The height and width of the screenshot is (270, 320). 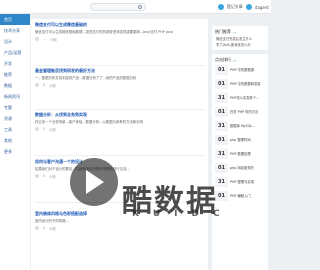 What do you see at coordinates (15, 118) in the screenshot?
I see `nav-item: 资源` at bounding box center [15, 118].